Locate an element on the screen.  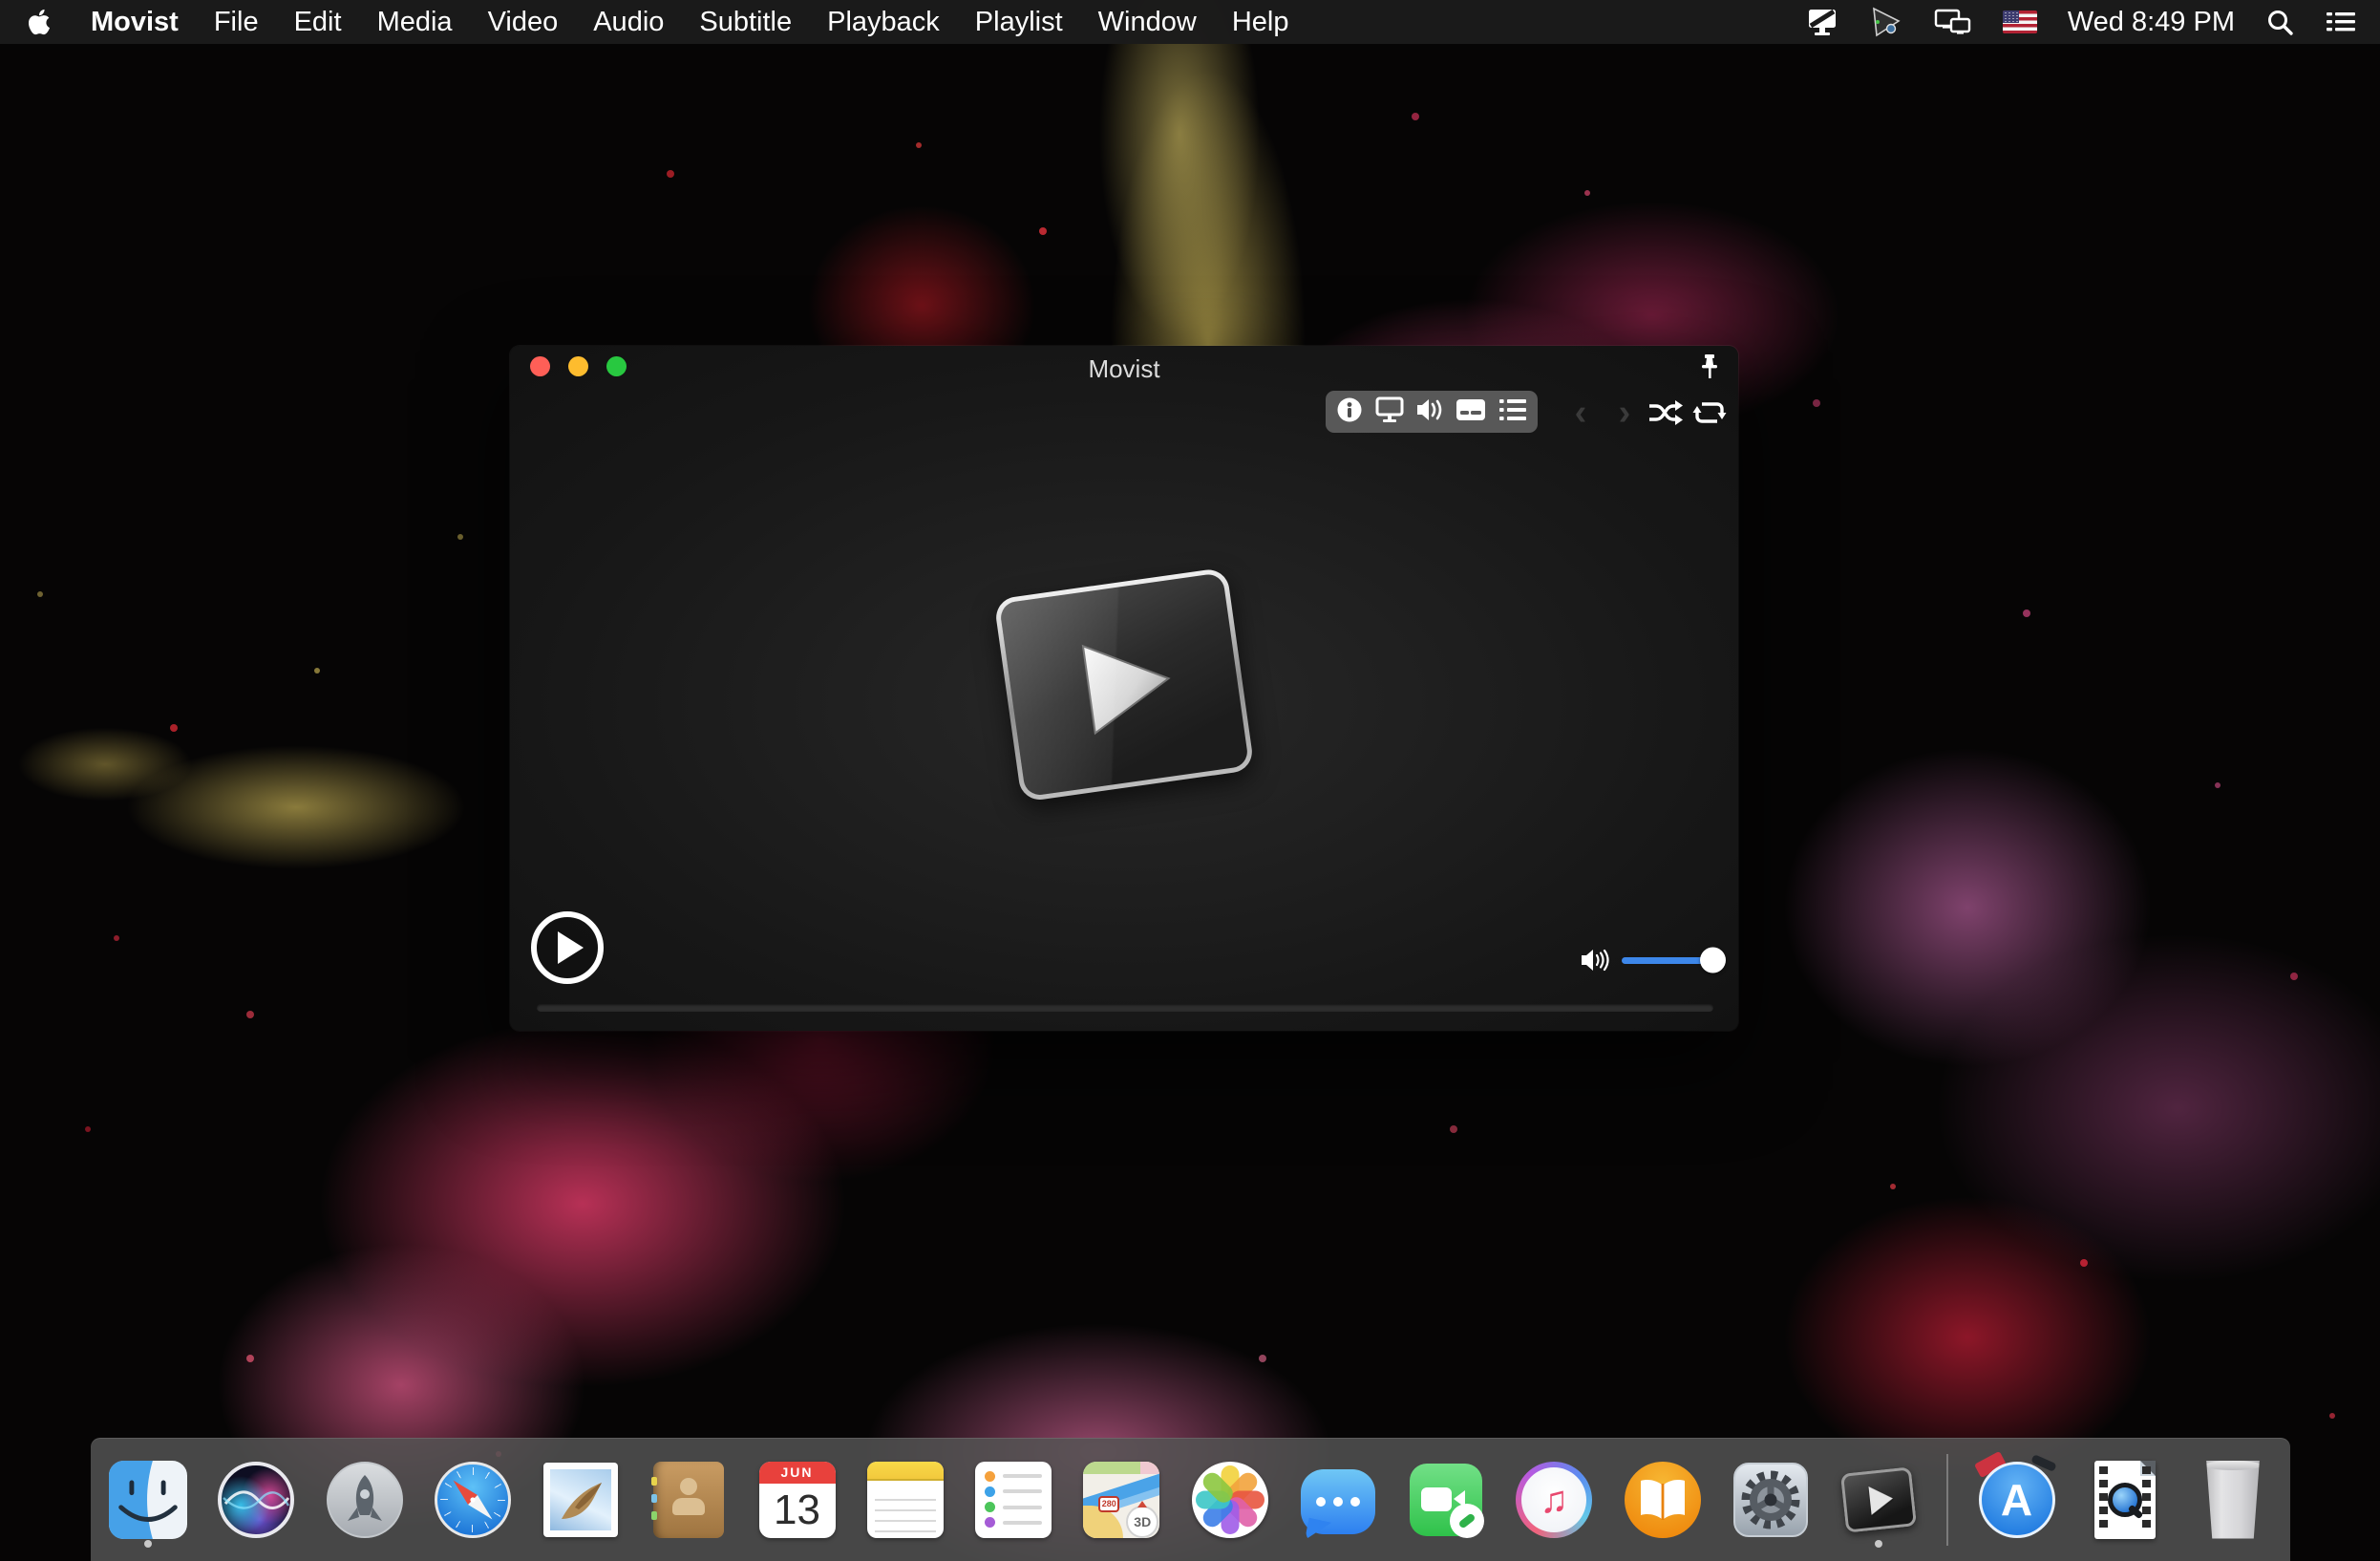
dock-movist is located at coordinates (1878, 1500).